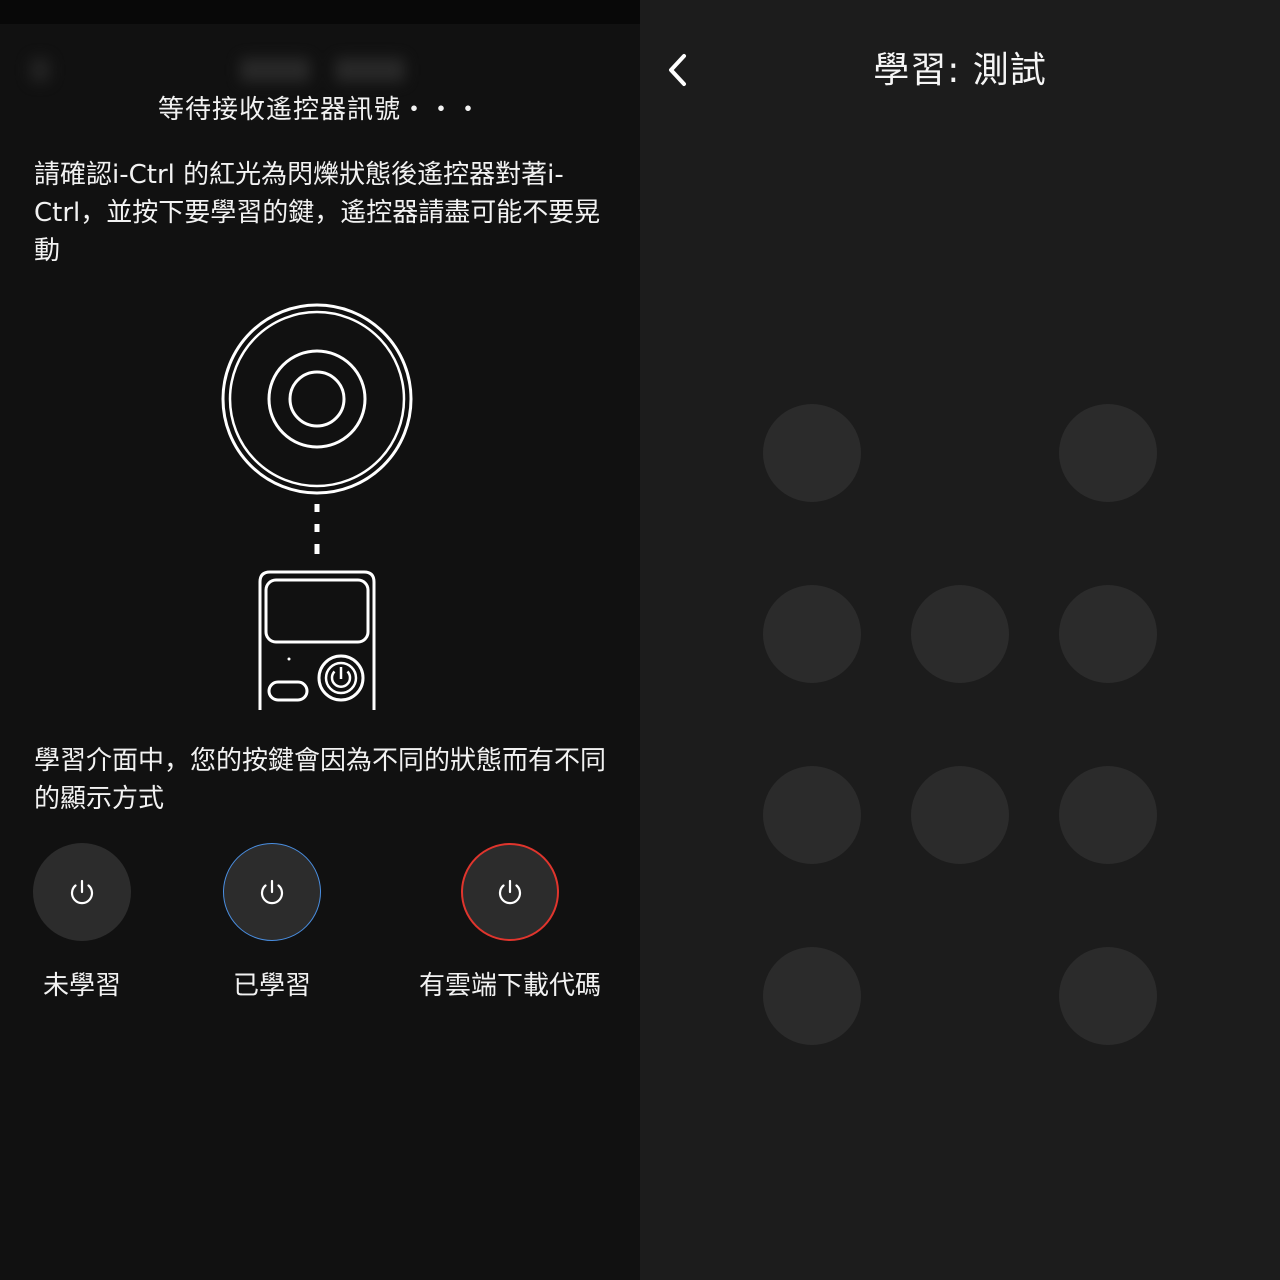 The image size is (1280, 1280). Describe the element at coordinates (960, 70) in the screenshot. I see `page-title: 學習: 測試` at that location.